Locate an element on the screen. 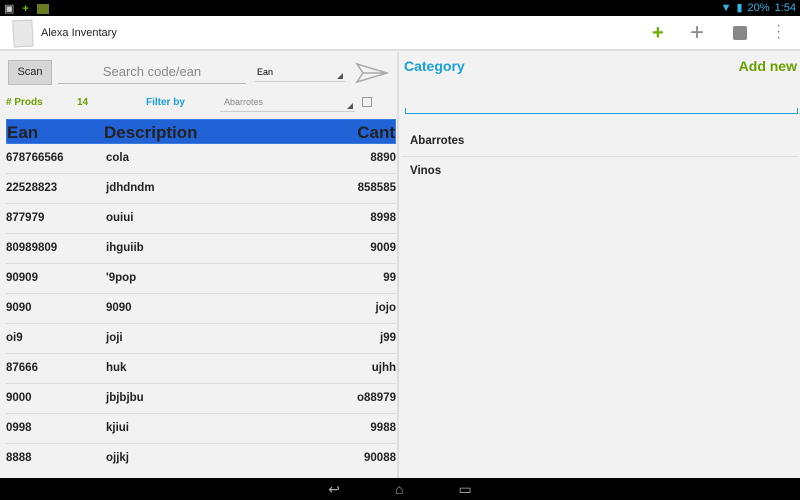 This screenshot has width=800, height=500. cant-cell: ujhh is located at coordinates (383, 368).